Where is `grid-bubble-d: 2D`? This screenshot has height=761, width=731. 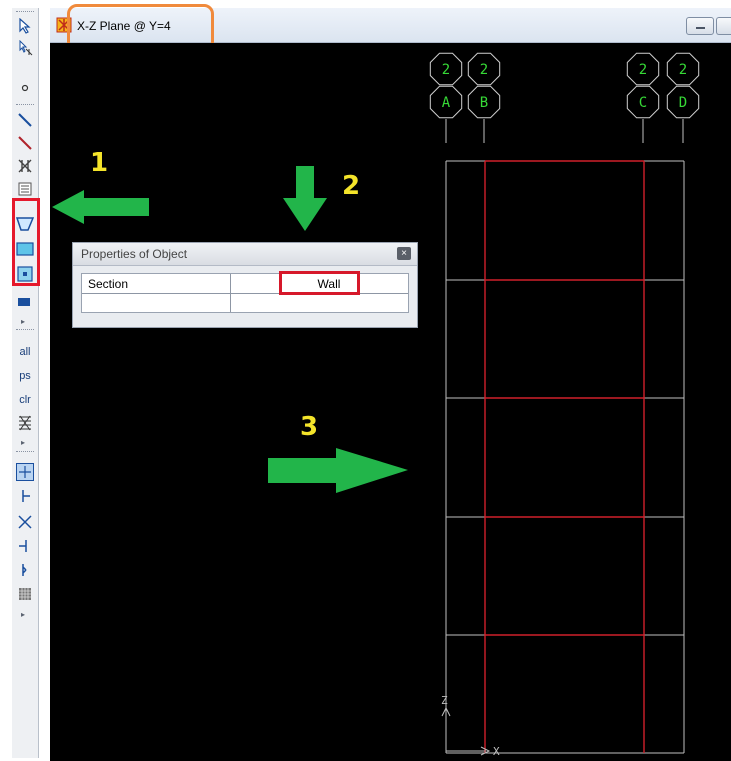 grid-bubble-d: 2D is located at coordinates (683, 97).